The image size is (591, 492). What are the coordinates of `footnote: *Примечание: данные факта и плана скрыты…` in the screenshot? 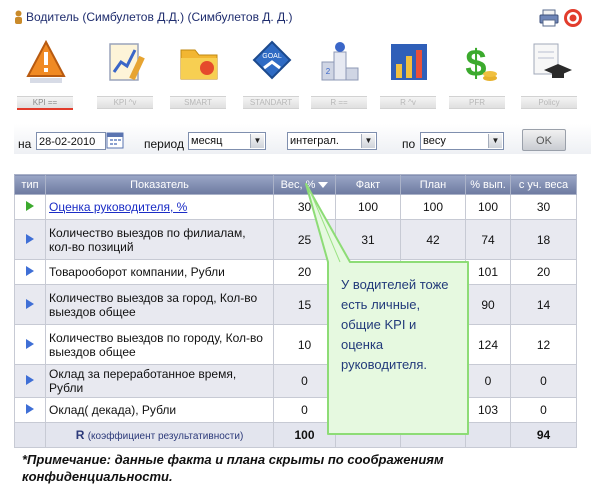 It's located at (233, 468).